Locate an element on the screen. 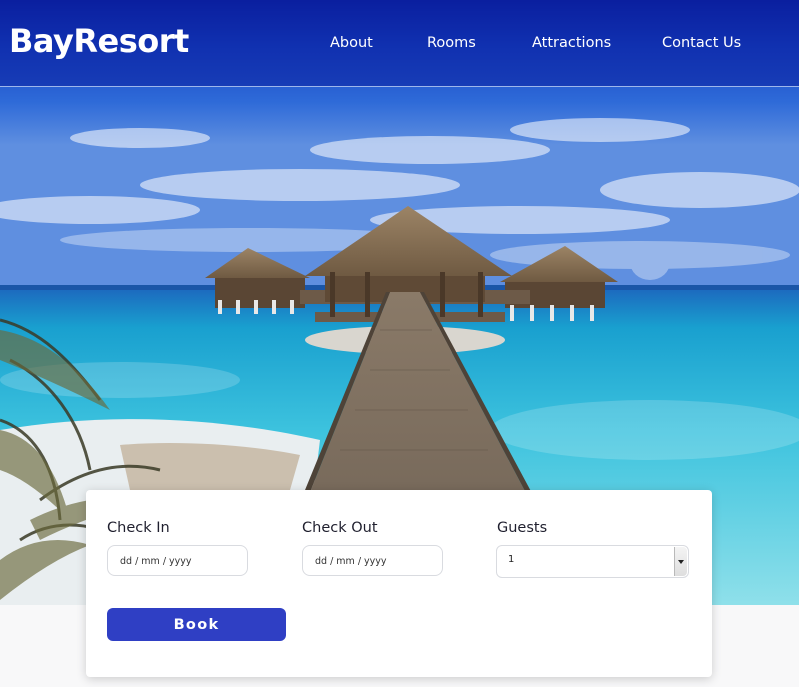 The height and width of the screenshot is (687, 799). guests-selected-value: 1 is located at coordinates (511, 559).